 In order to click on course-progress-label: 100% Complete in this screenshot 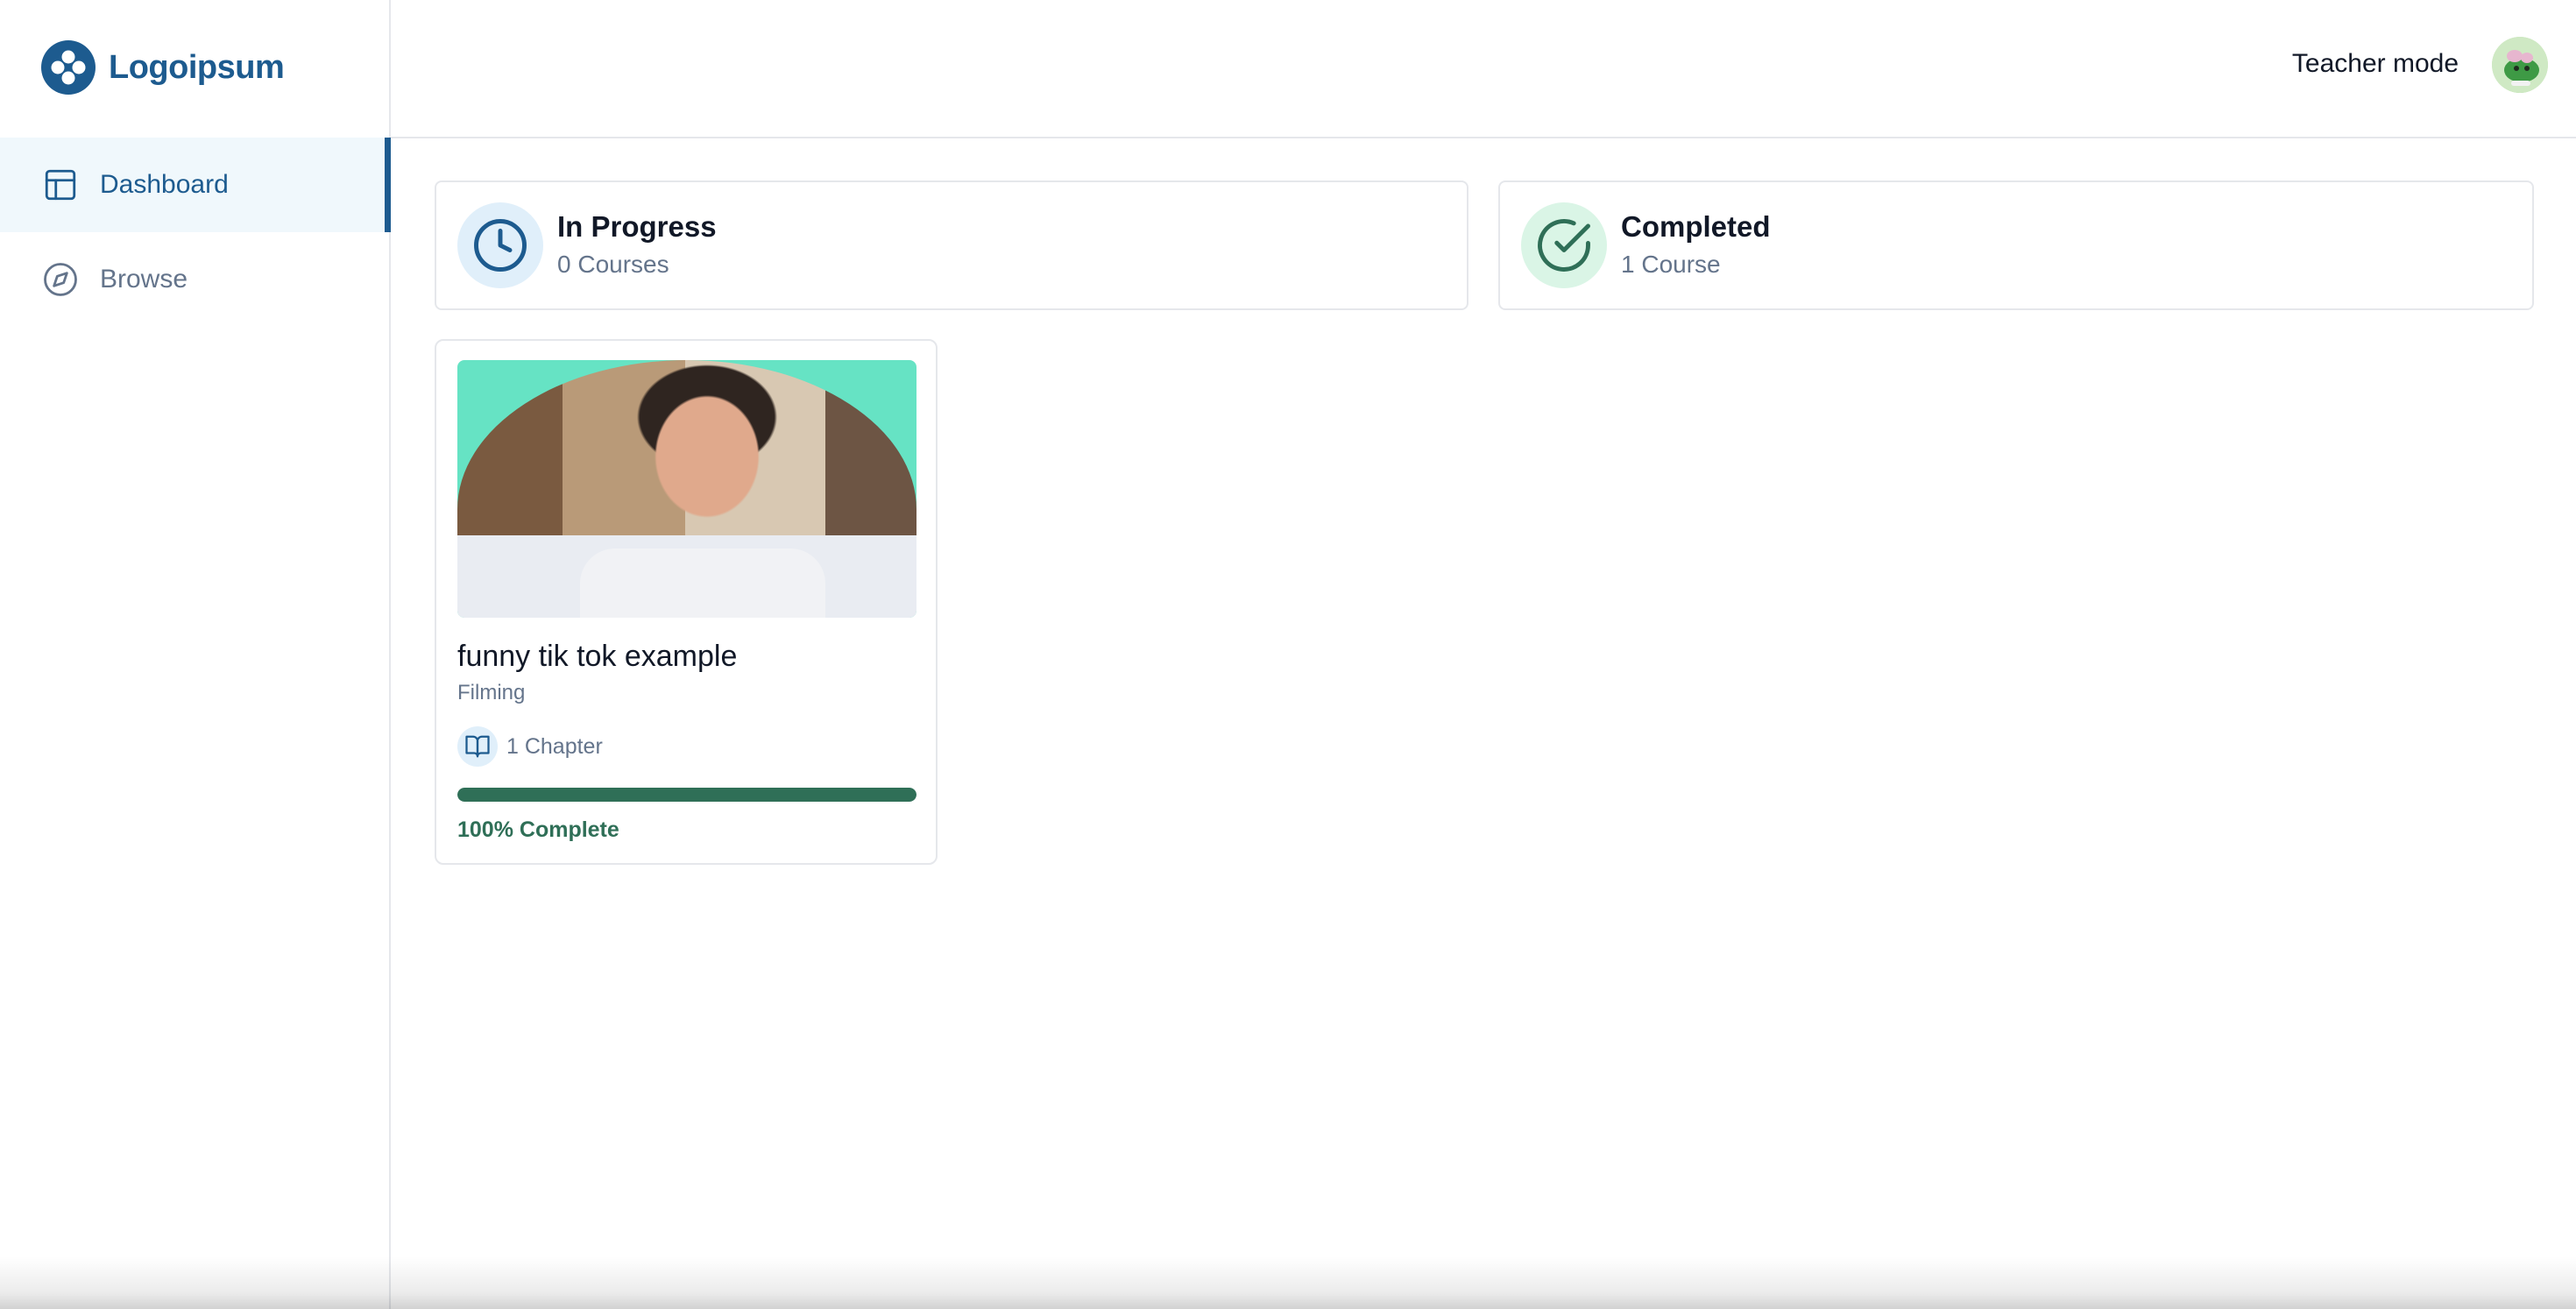, I will do `click(538, 829)`.